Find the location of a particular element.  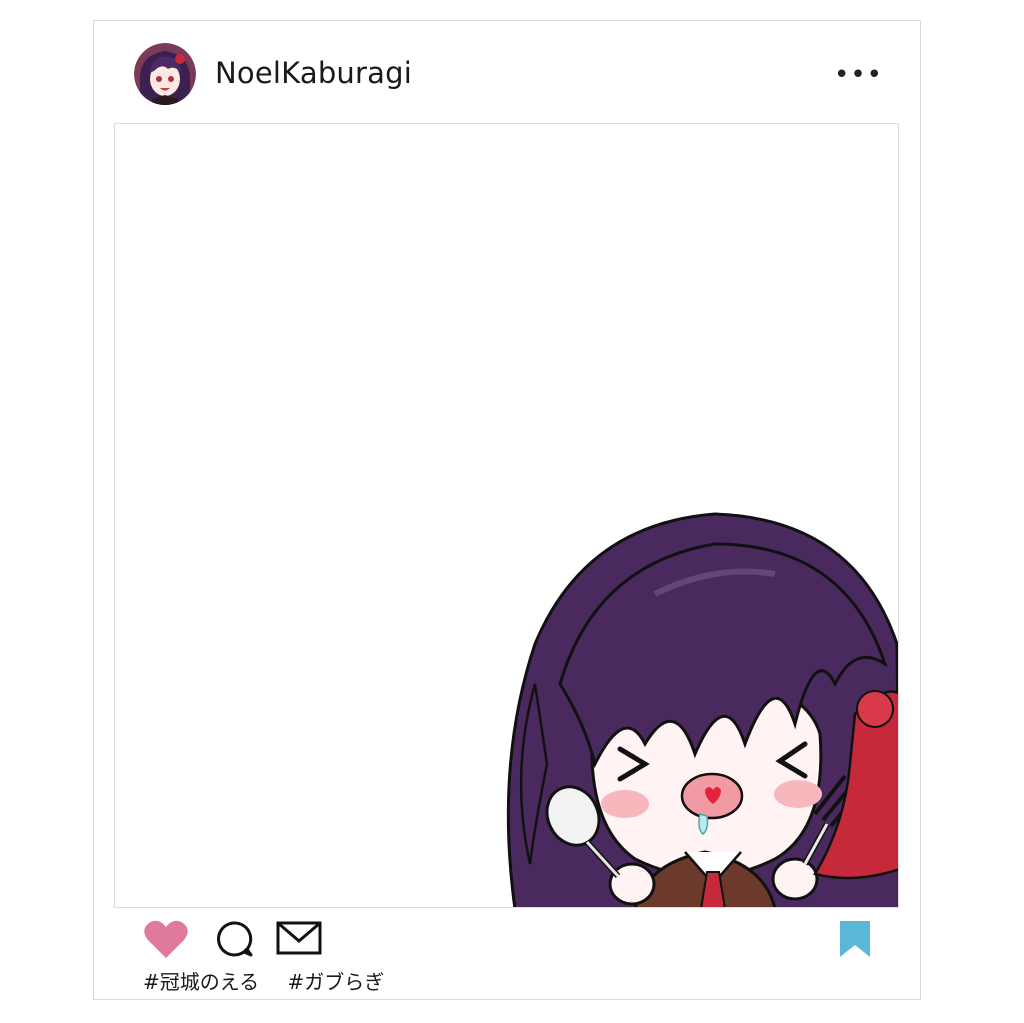

comment-bubble-icon is located at coordinates (235, 939).